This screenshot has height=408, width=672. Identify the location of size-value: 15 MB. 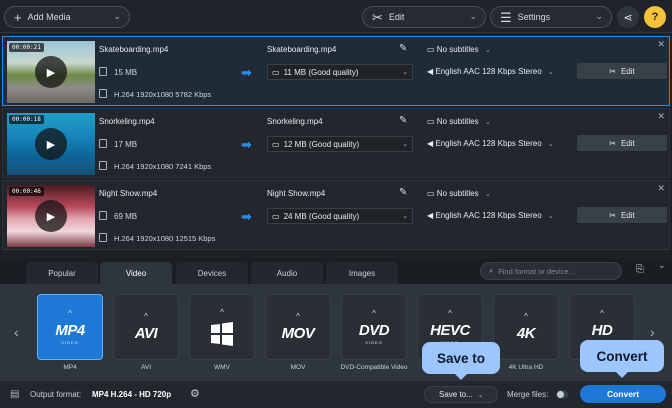
(126, 72).